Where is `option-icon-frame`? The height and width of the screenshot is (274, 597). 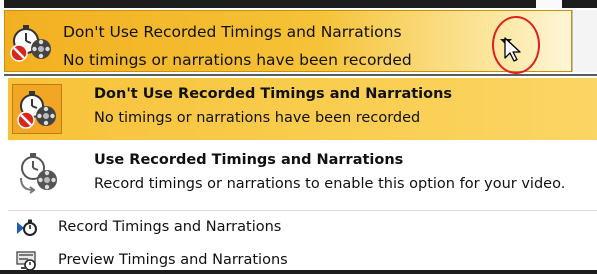
option-icon-frame is located at coordinates (37, 109).